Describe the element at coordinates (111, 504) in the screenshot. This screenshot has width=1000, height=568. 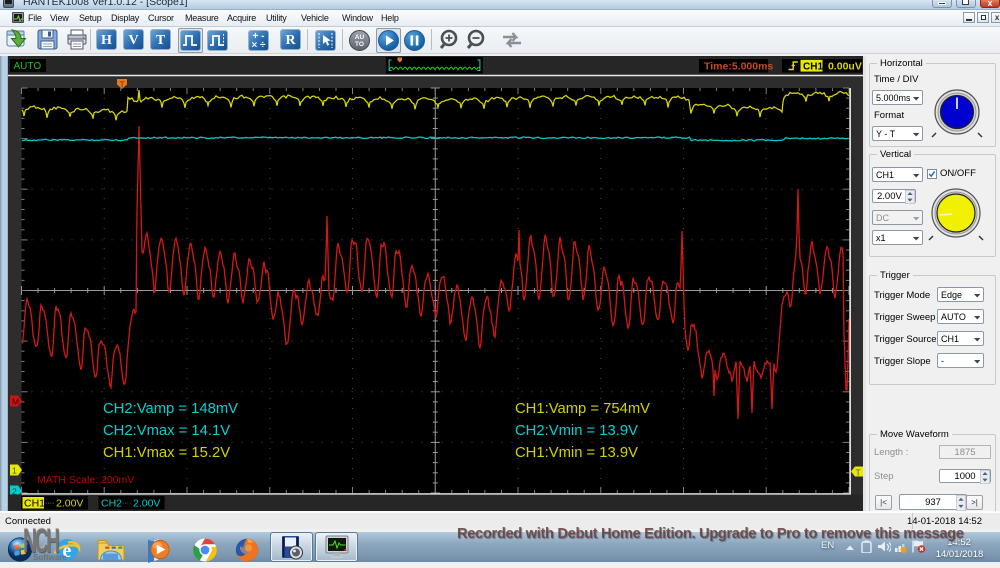
I see `svg-text: CH2` at that location.